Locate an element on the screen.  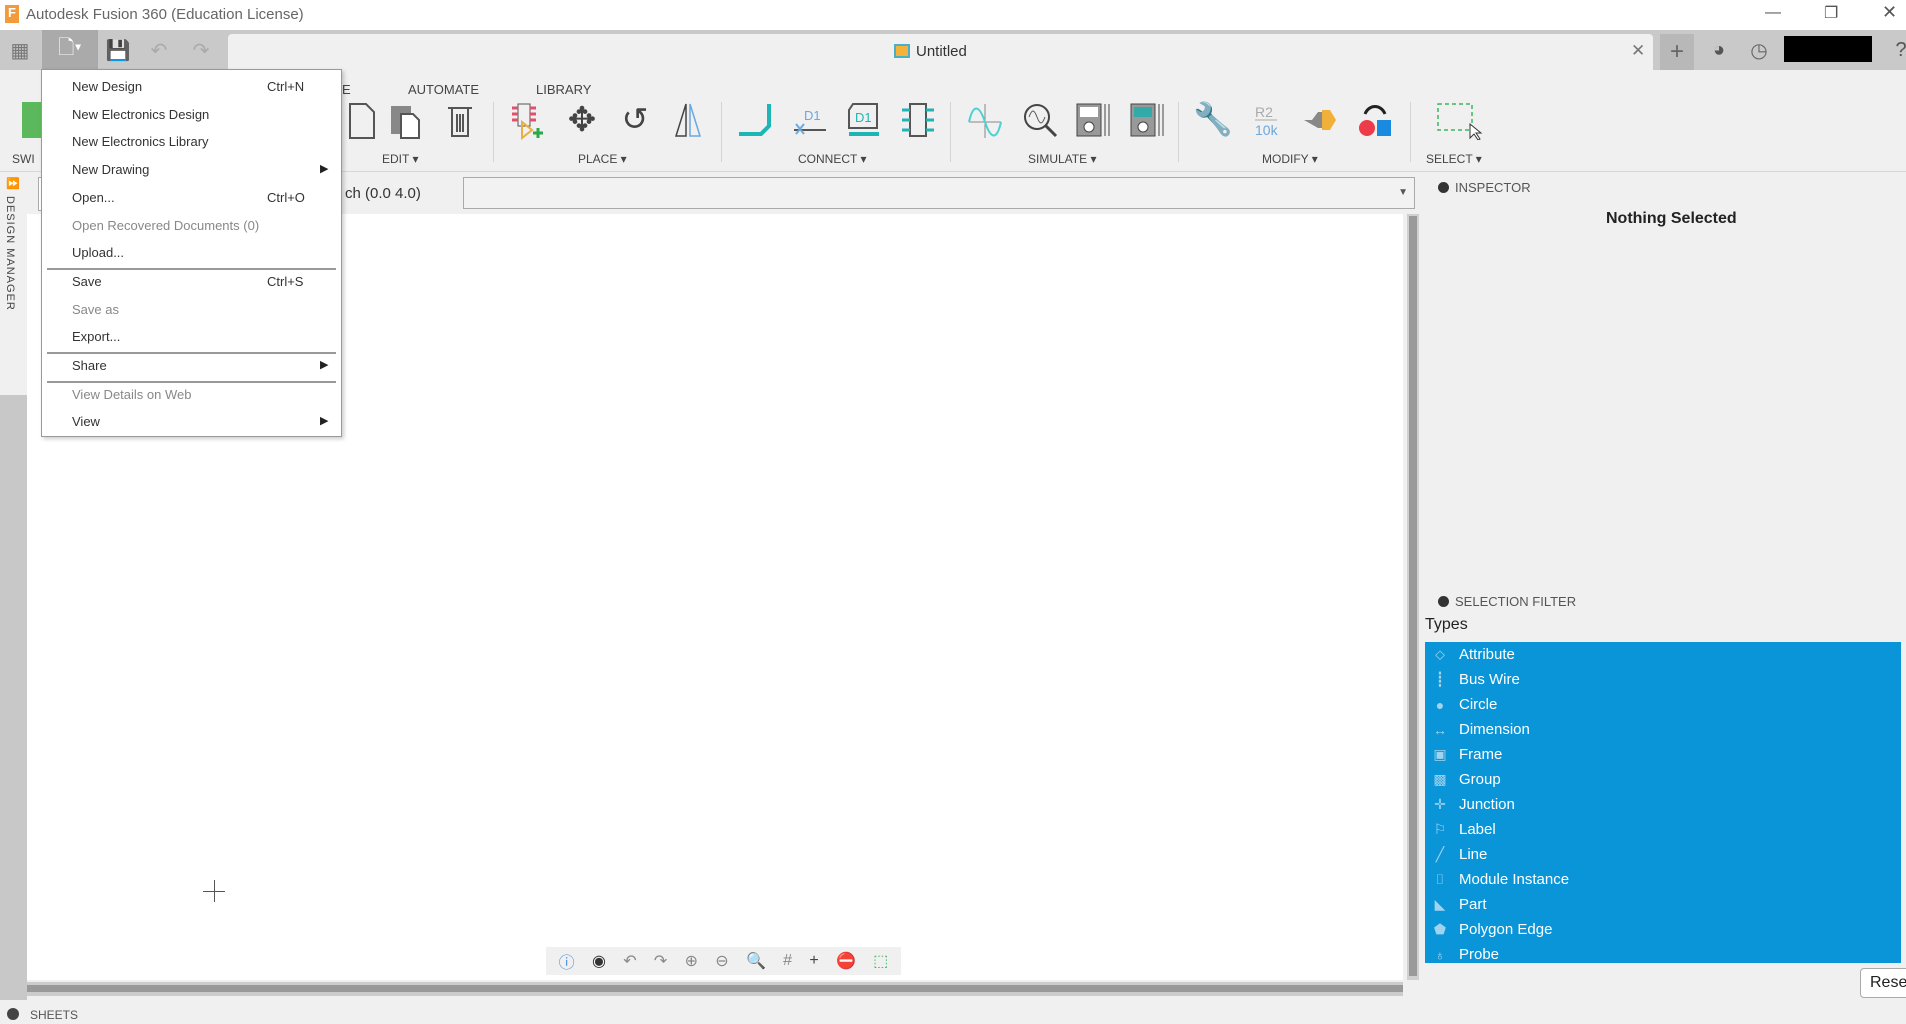
horizontal-scrollbar is located at coordinates (715, 989).